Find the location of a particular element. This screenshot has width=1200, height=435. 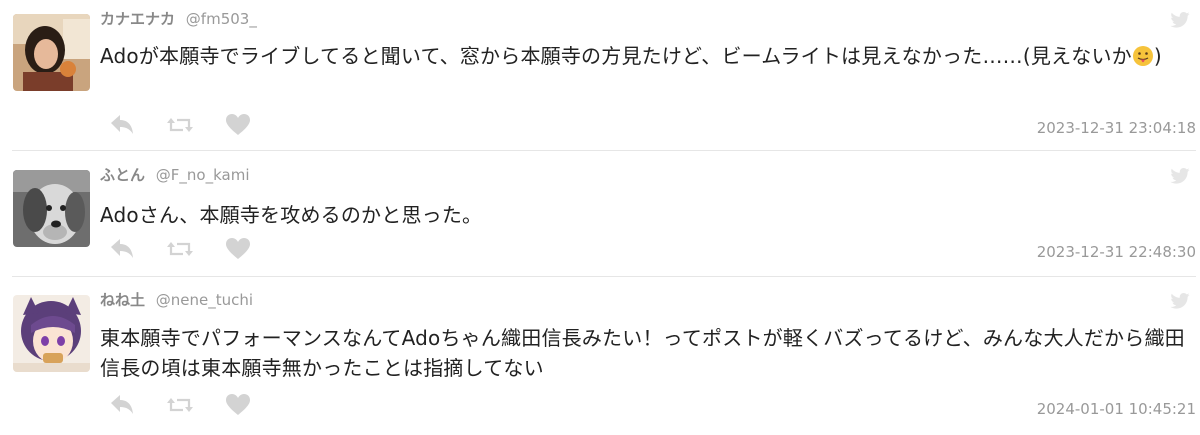

tweet-meta: カナエナカ @fm503_ is located at coordinates (178, 19).